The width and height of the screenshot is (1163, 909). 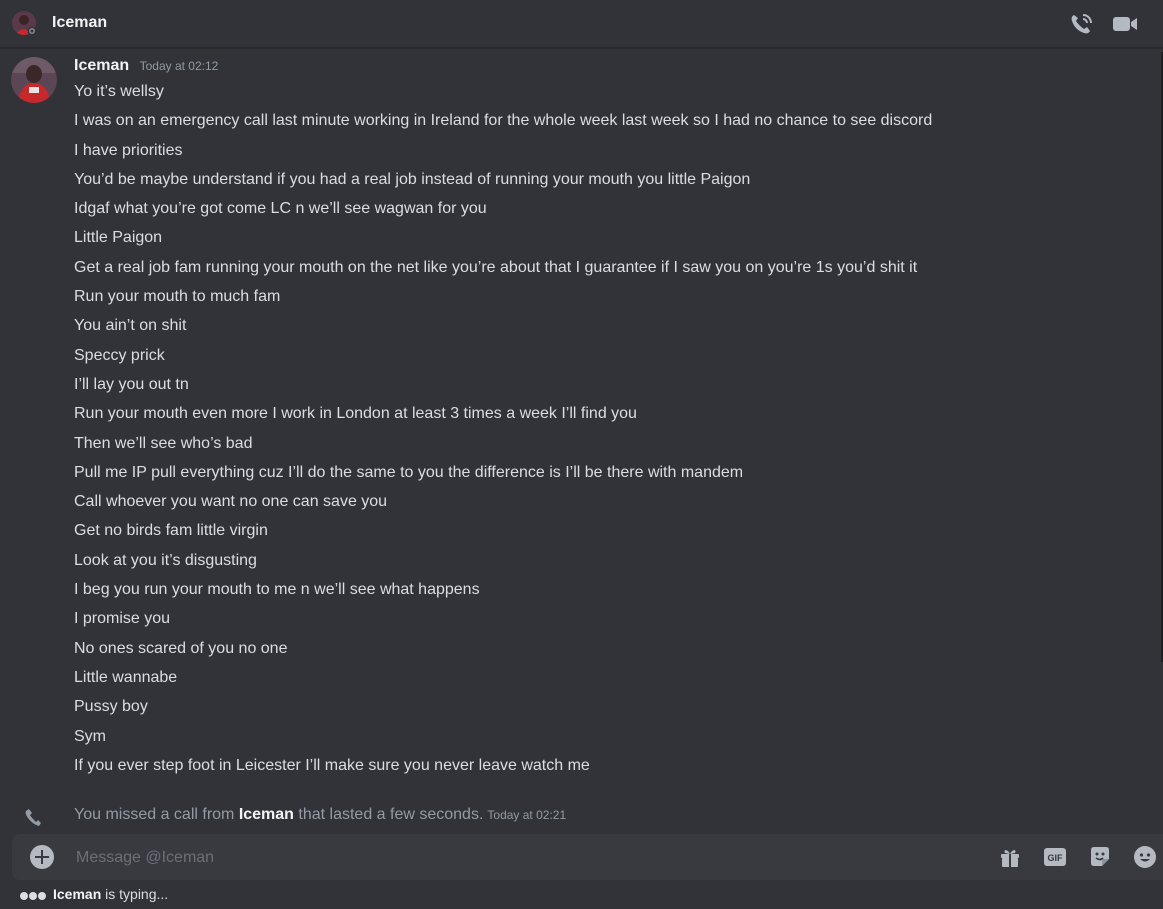 I want to click on author-name: Iceman, so click(x=101, y=65).